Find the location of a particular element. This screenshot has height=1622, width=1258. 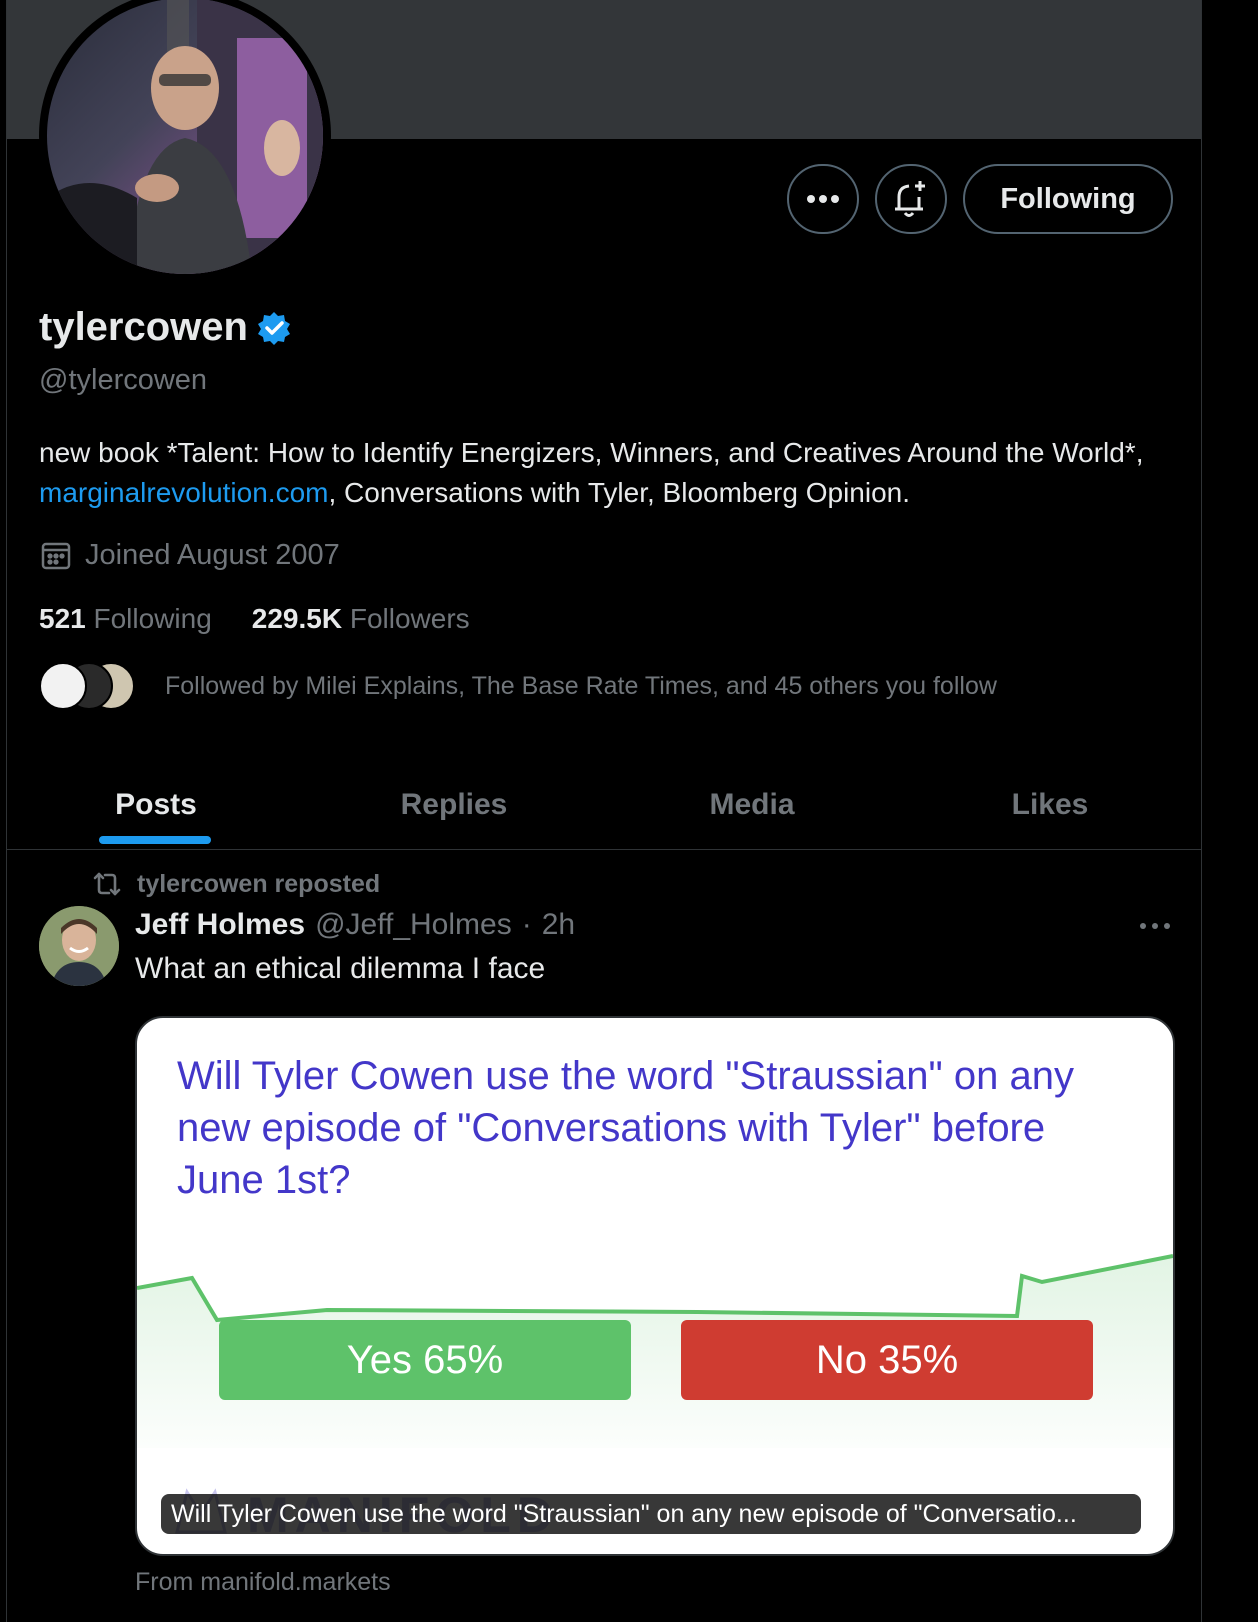

followers-label: Followers is located at coordinates (409, 618).